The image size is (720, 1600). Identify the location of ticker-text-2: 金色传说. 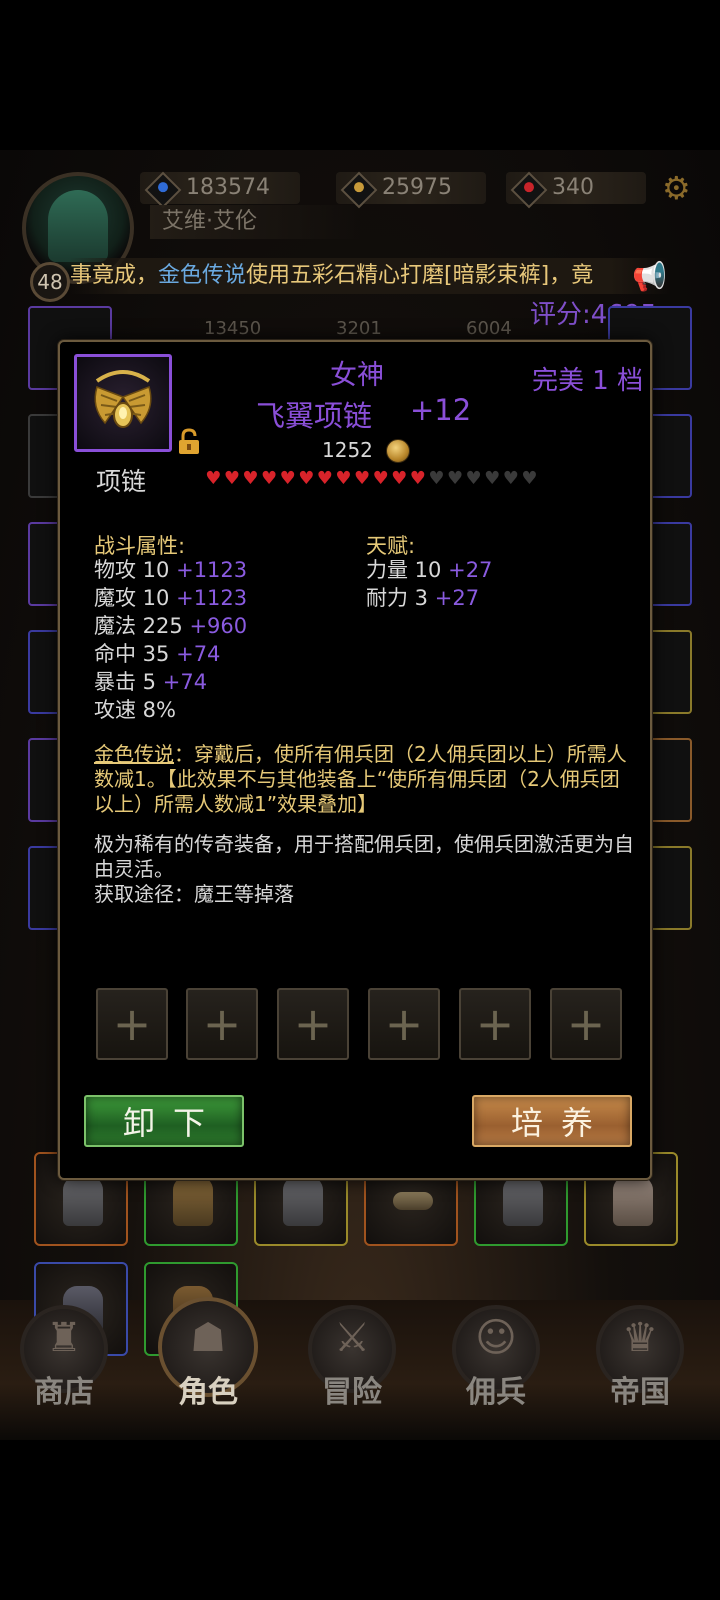
(202, 275).